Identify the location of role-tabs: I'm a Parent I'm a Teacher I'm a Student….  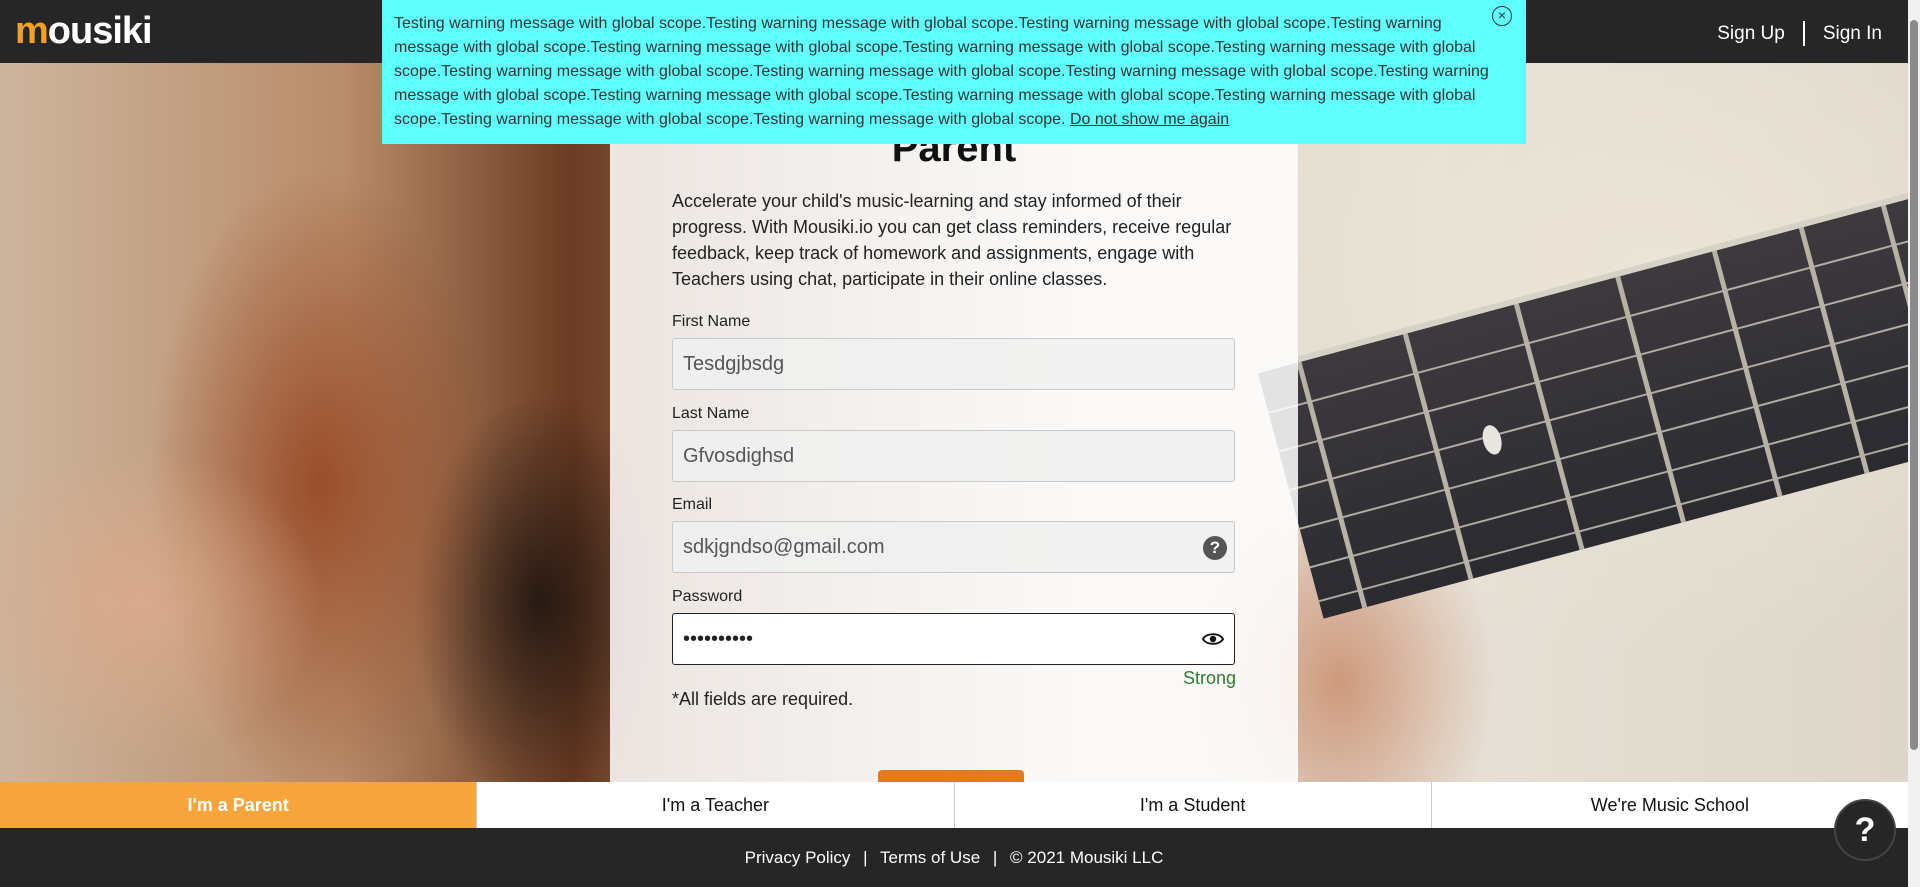
(954, 805).